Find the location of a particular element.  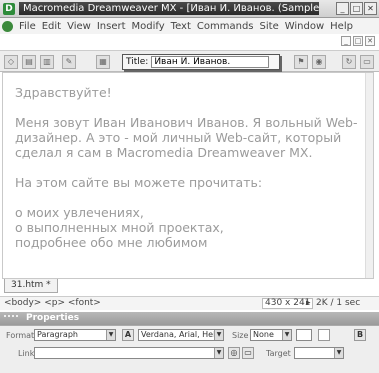

properties-panel-header: Properties is located at coordinates (189, 318).